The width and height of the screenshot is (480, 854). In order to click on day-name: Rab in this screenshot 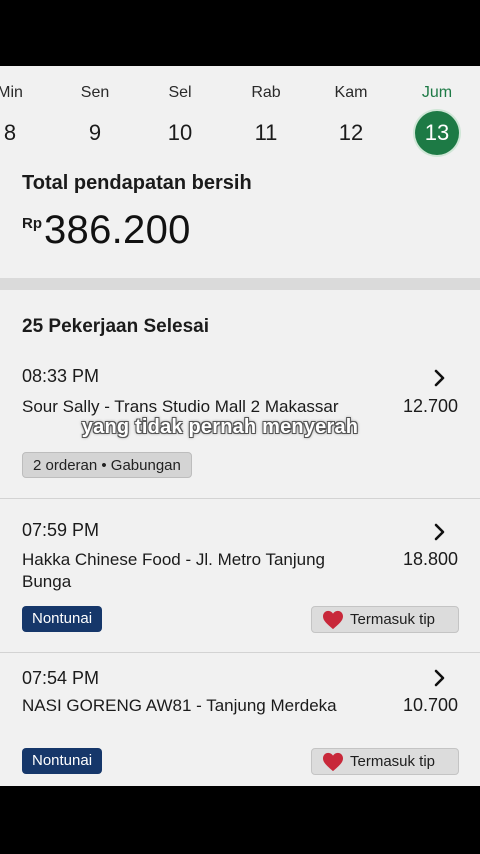, I will do `click(266, 92)`.